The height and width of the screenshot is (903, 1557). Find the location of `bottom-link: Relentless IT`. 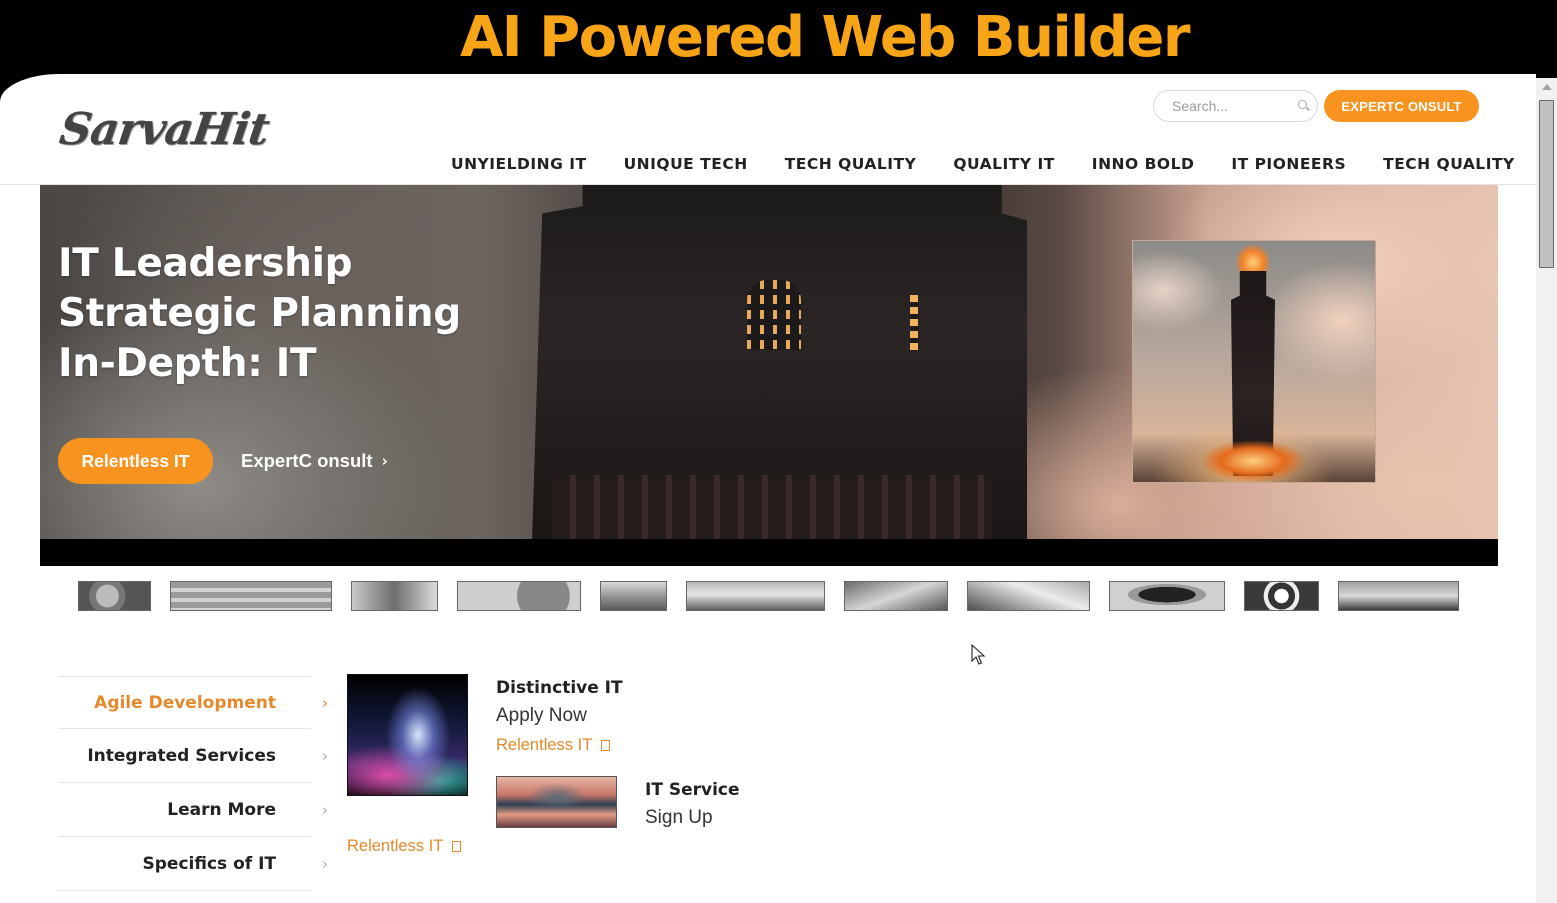

bottom-link: Relentless IT is located at coordinates (404, 846).